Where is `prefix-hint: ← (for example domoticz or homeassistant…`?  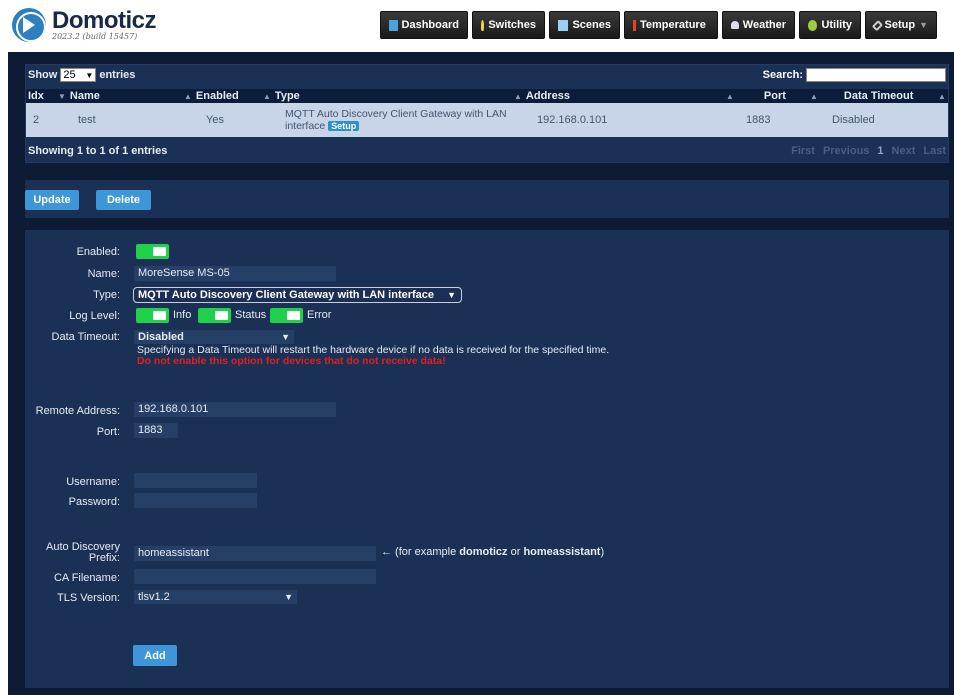
prefix-hint: ← (for example domoticz or homeassistant… is located at coordinates (493, 552).